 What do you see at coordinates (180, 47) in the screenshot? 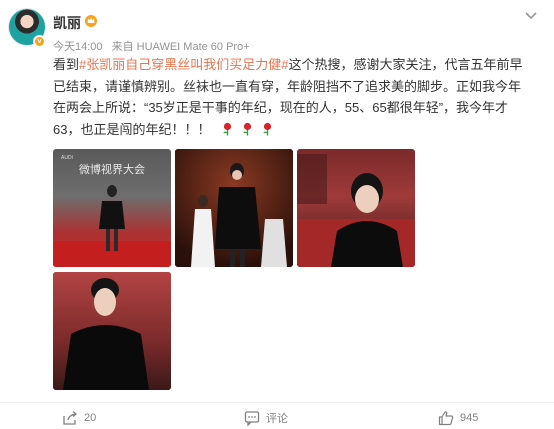
I see `post-source: 来自 HUAWEI Mate 60 Pro+` at bounding box center [180, 47].